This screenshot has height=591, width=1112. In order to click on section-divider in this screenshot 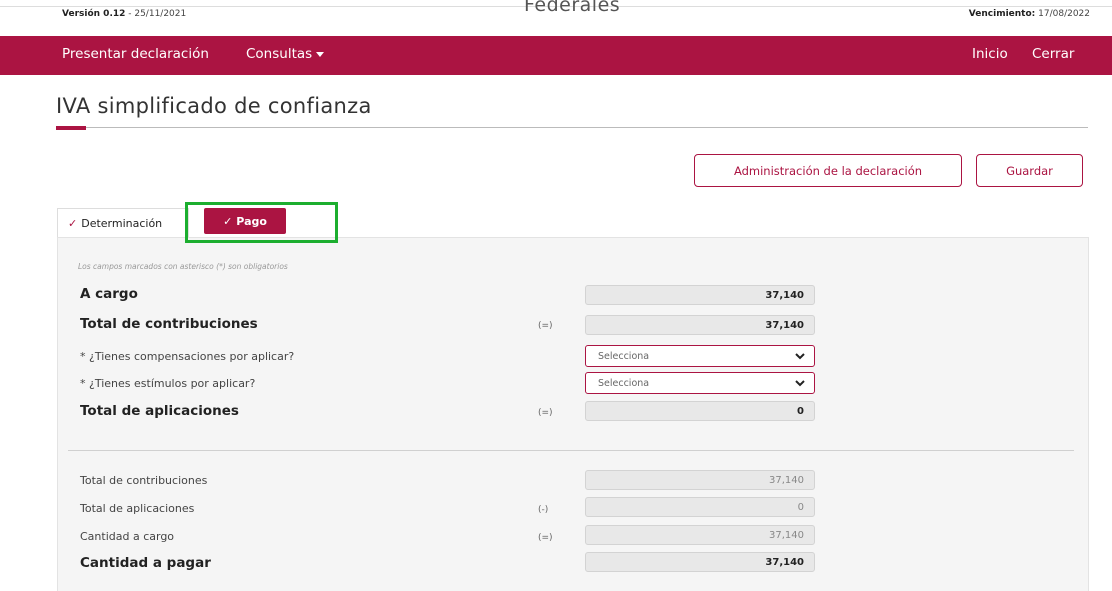, I will do `click(571, 450)`.